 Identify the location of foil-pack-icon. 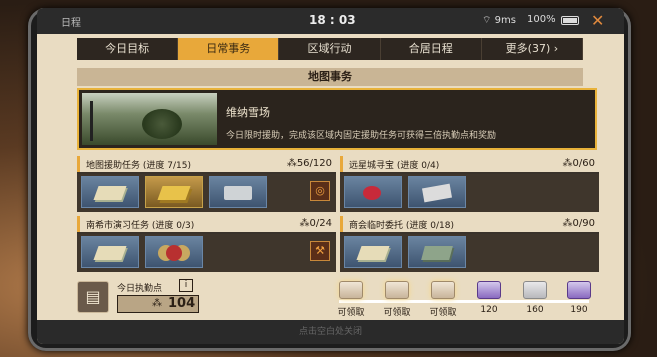
(437, 193).